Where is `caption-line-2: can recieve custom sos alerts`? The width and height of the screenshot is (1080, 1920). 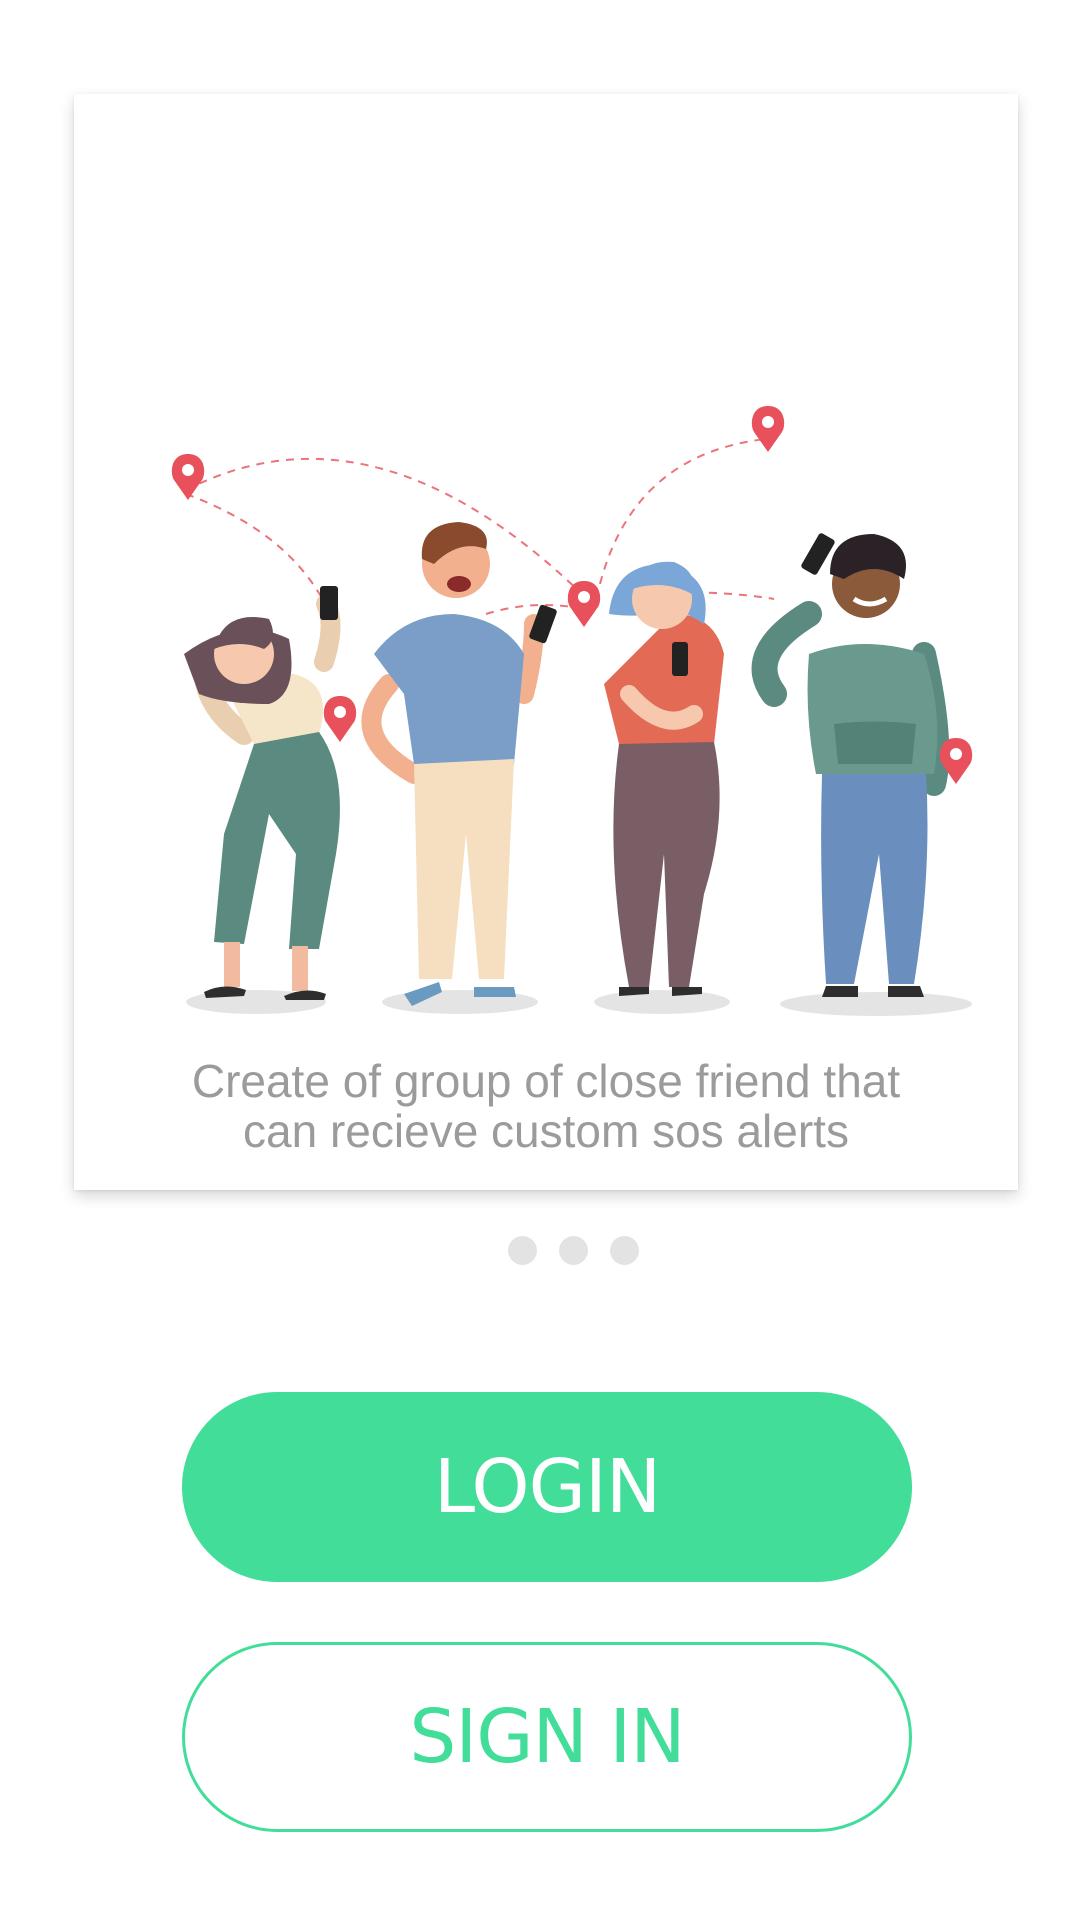
caption-line-2: can recieve custom sos alerts is located at coordinates (546, 1131).